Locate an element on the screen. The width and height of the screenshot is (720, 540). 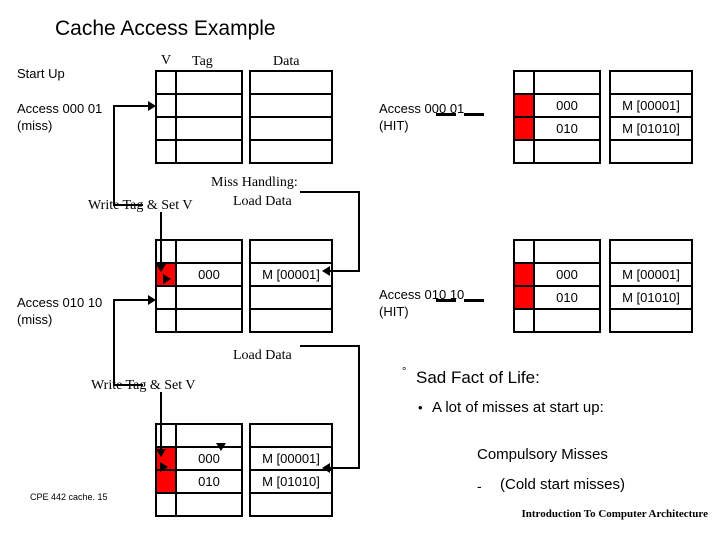
arrow-table2-row2 is located at coordinates (167, 279).